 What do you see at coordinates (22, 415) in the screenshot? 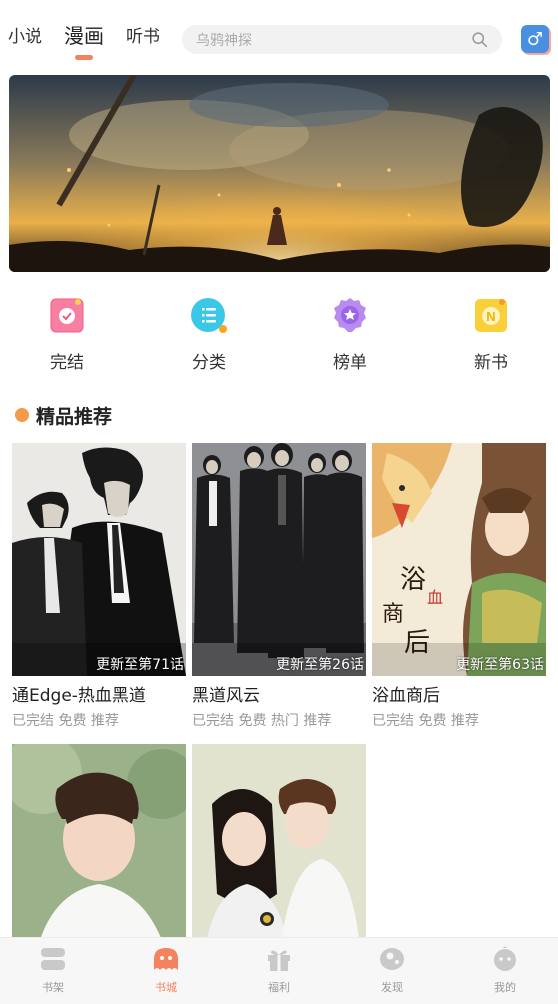
I see `section-dot-icon` at bounding box center [22, 415].